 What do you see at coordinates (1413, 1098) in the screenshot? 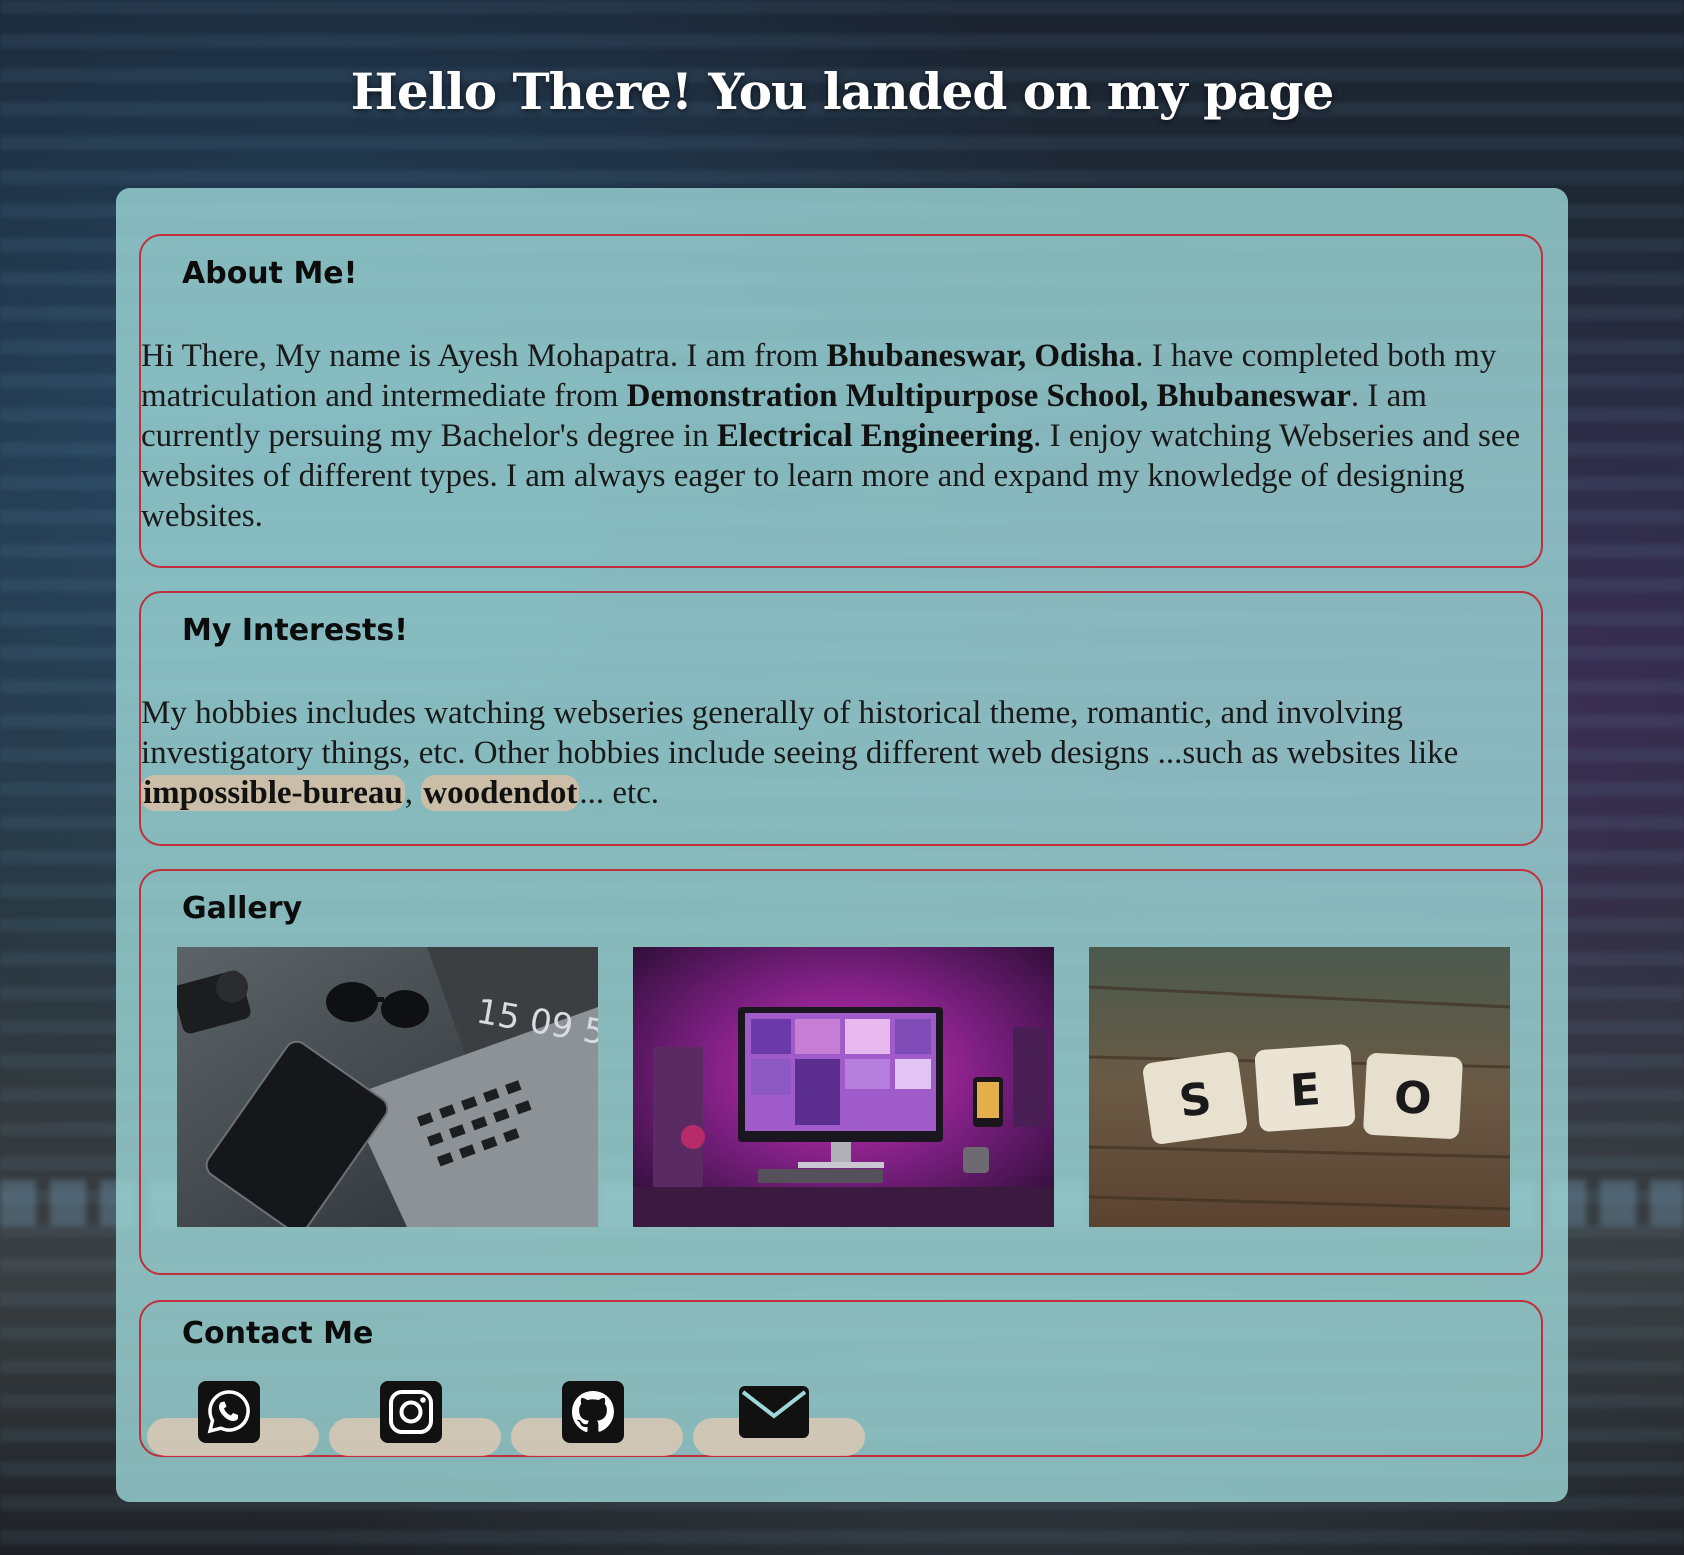
I see `seo-tile-o: O` at bounding box center [1413, 1098].